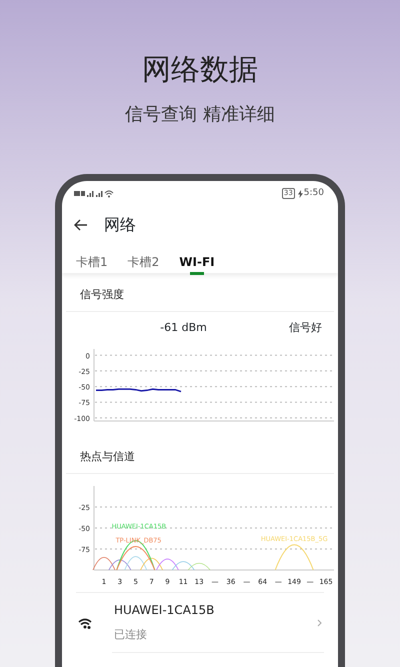 The width and height of the screenshot is (400, 667). I want to click on status-time: 5:50, so click(314, 193).